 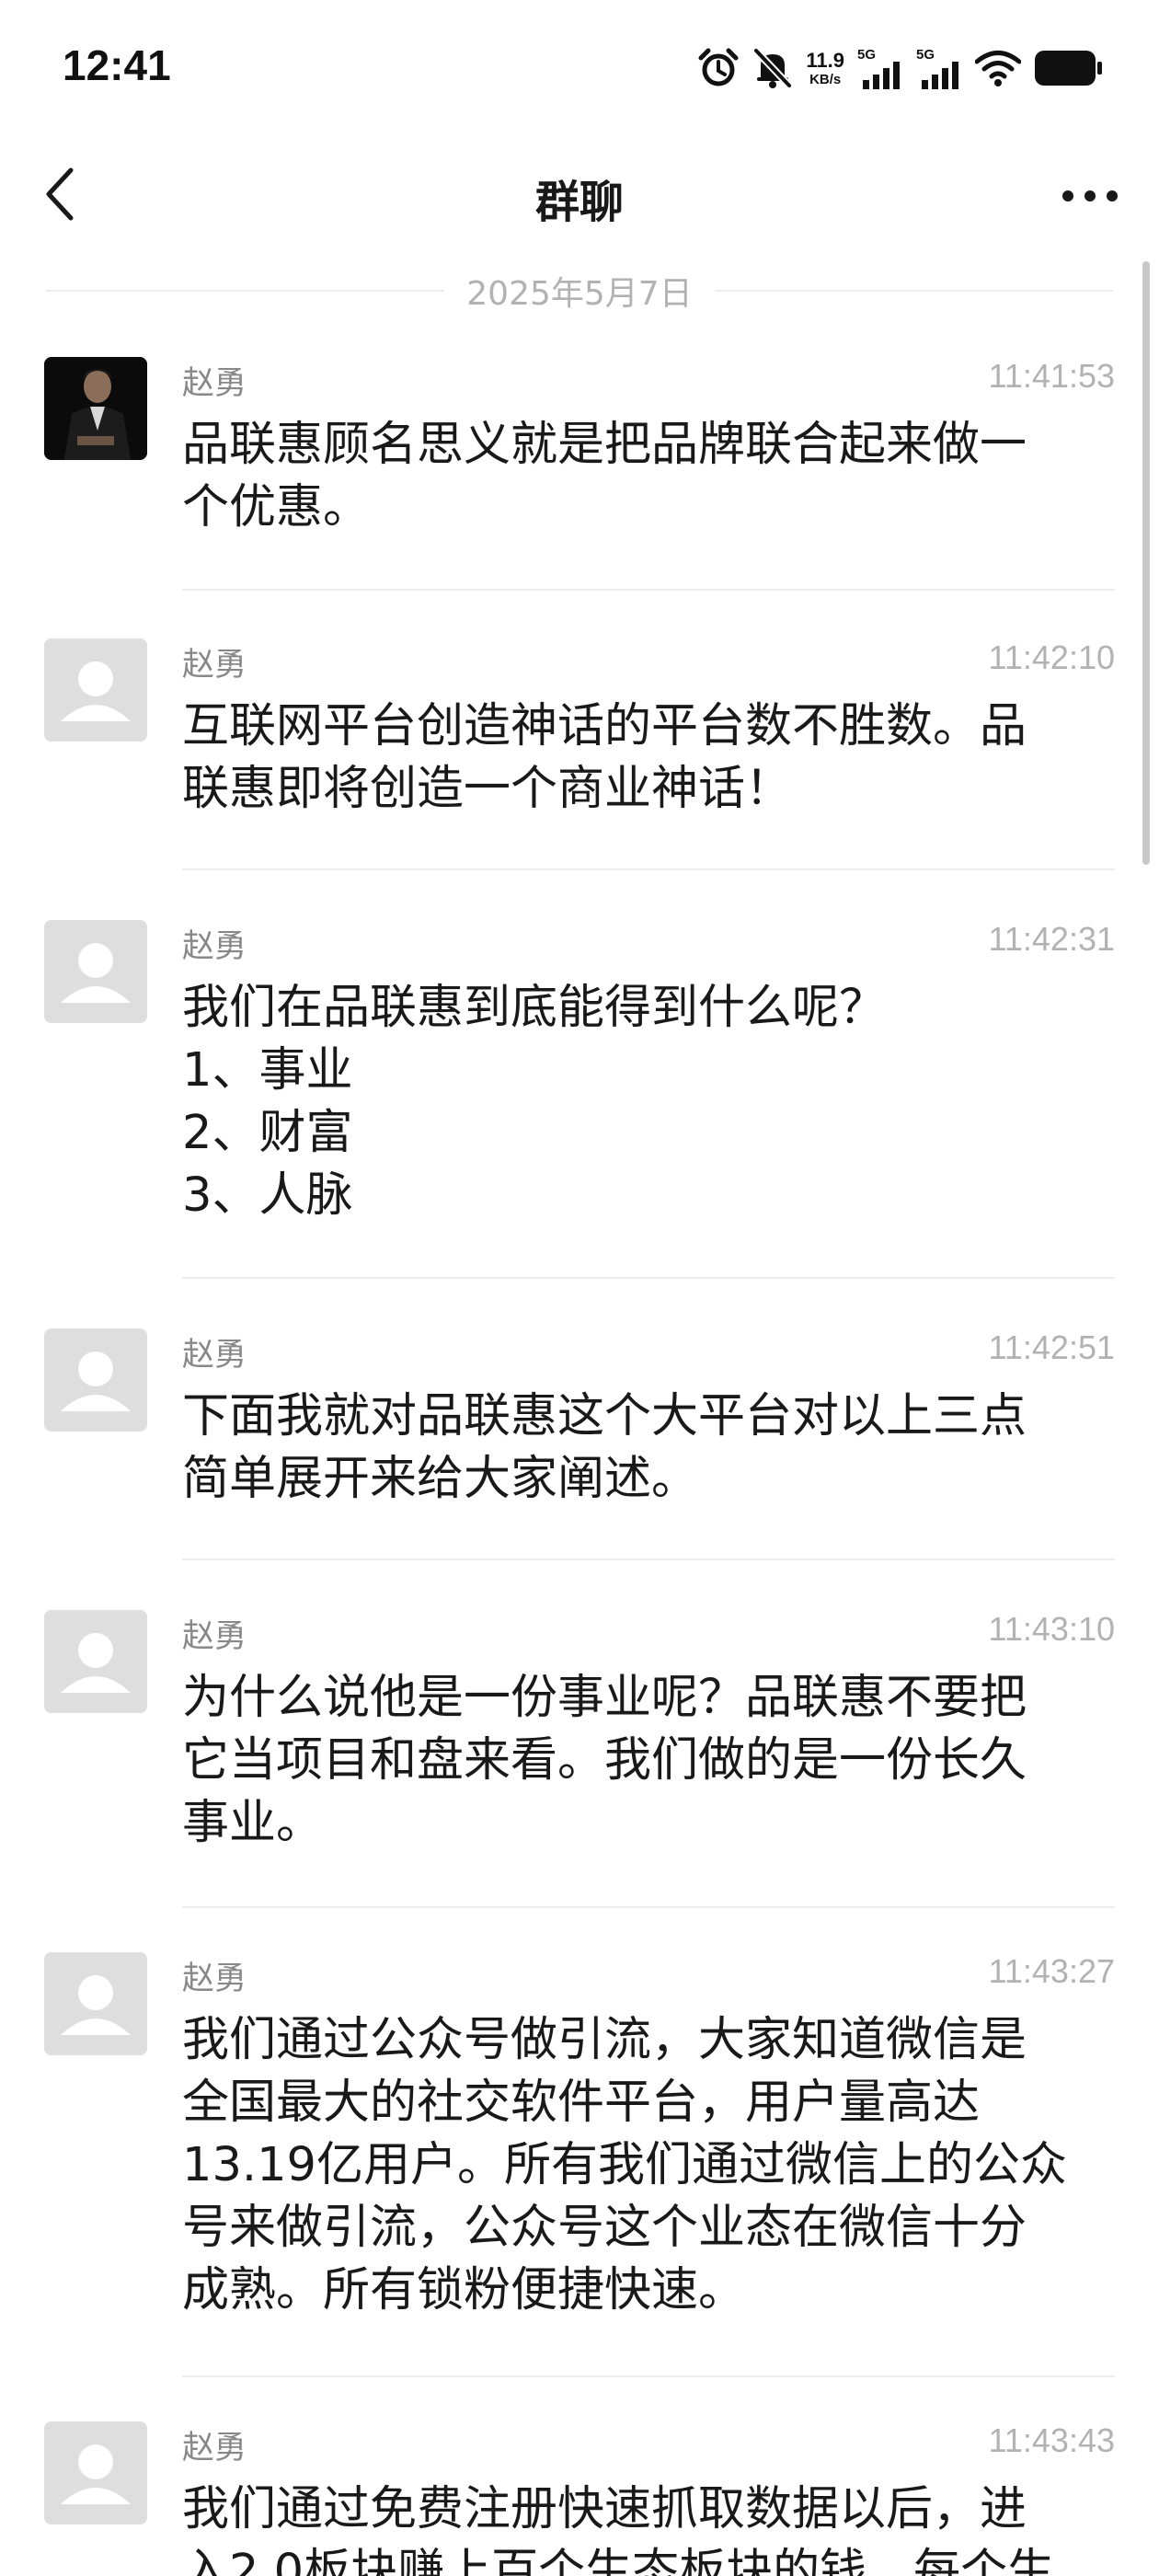 I want to click on date-divider: 2025年5月7日, so click(x=579, y=292).